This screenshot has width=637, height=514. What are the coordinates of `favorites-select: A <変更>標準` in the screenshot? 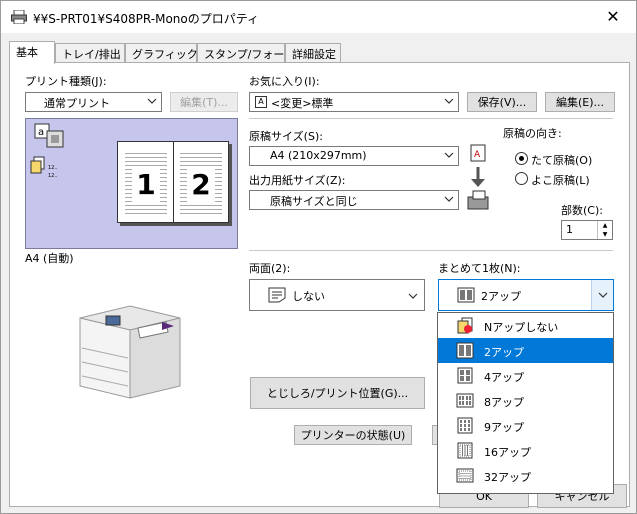 It's located at (354, 102).